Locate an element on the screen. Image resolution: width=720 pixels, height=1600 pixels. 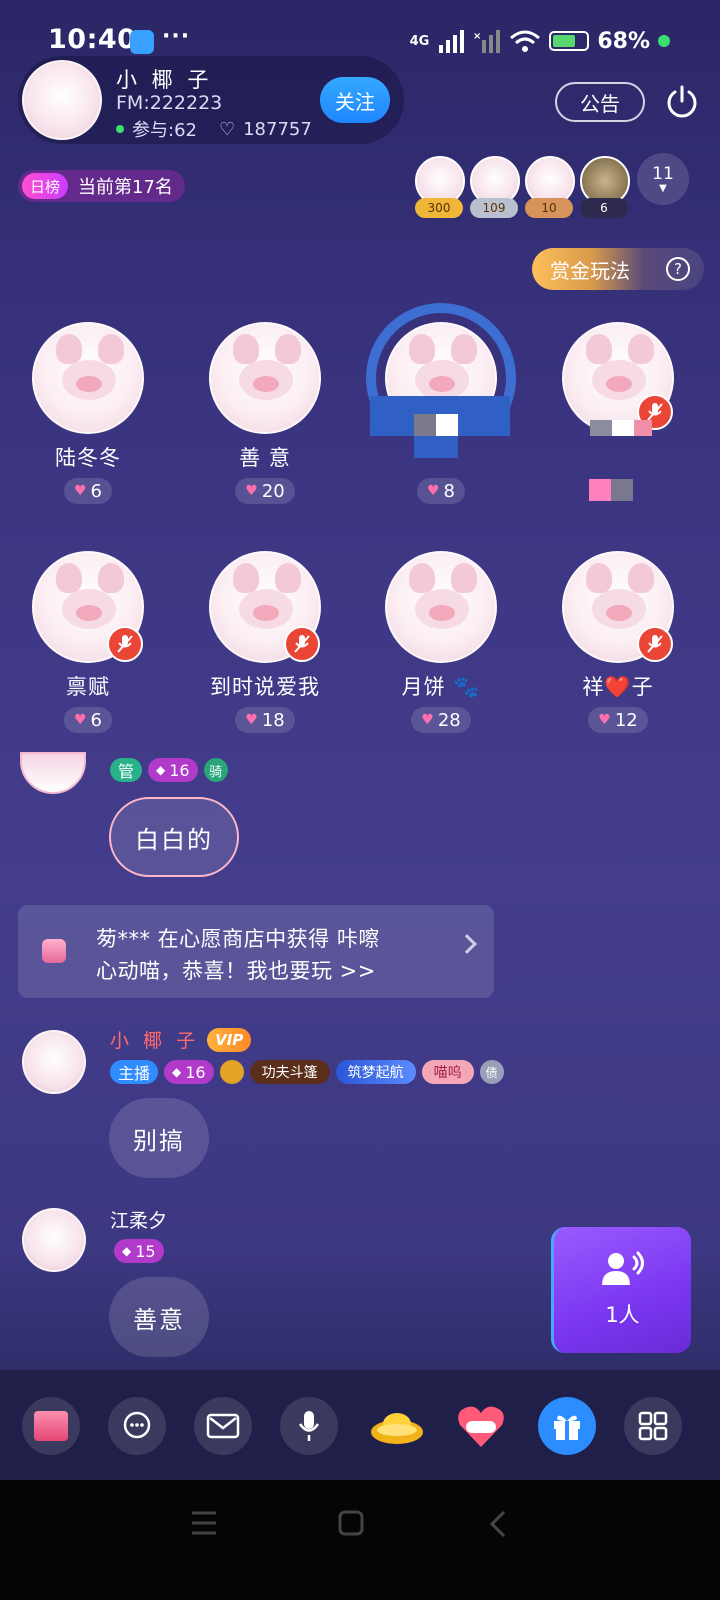
seat-likes: ♥ 12 is located at coordinates (618, 720).